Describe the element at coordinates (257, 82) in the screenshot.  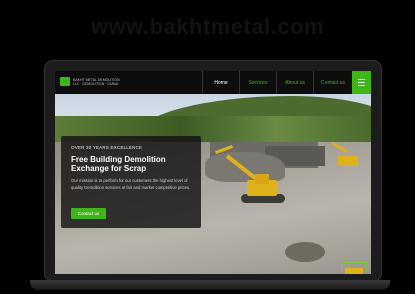
I see `nav-services: Services` at that location.